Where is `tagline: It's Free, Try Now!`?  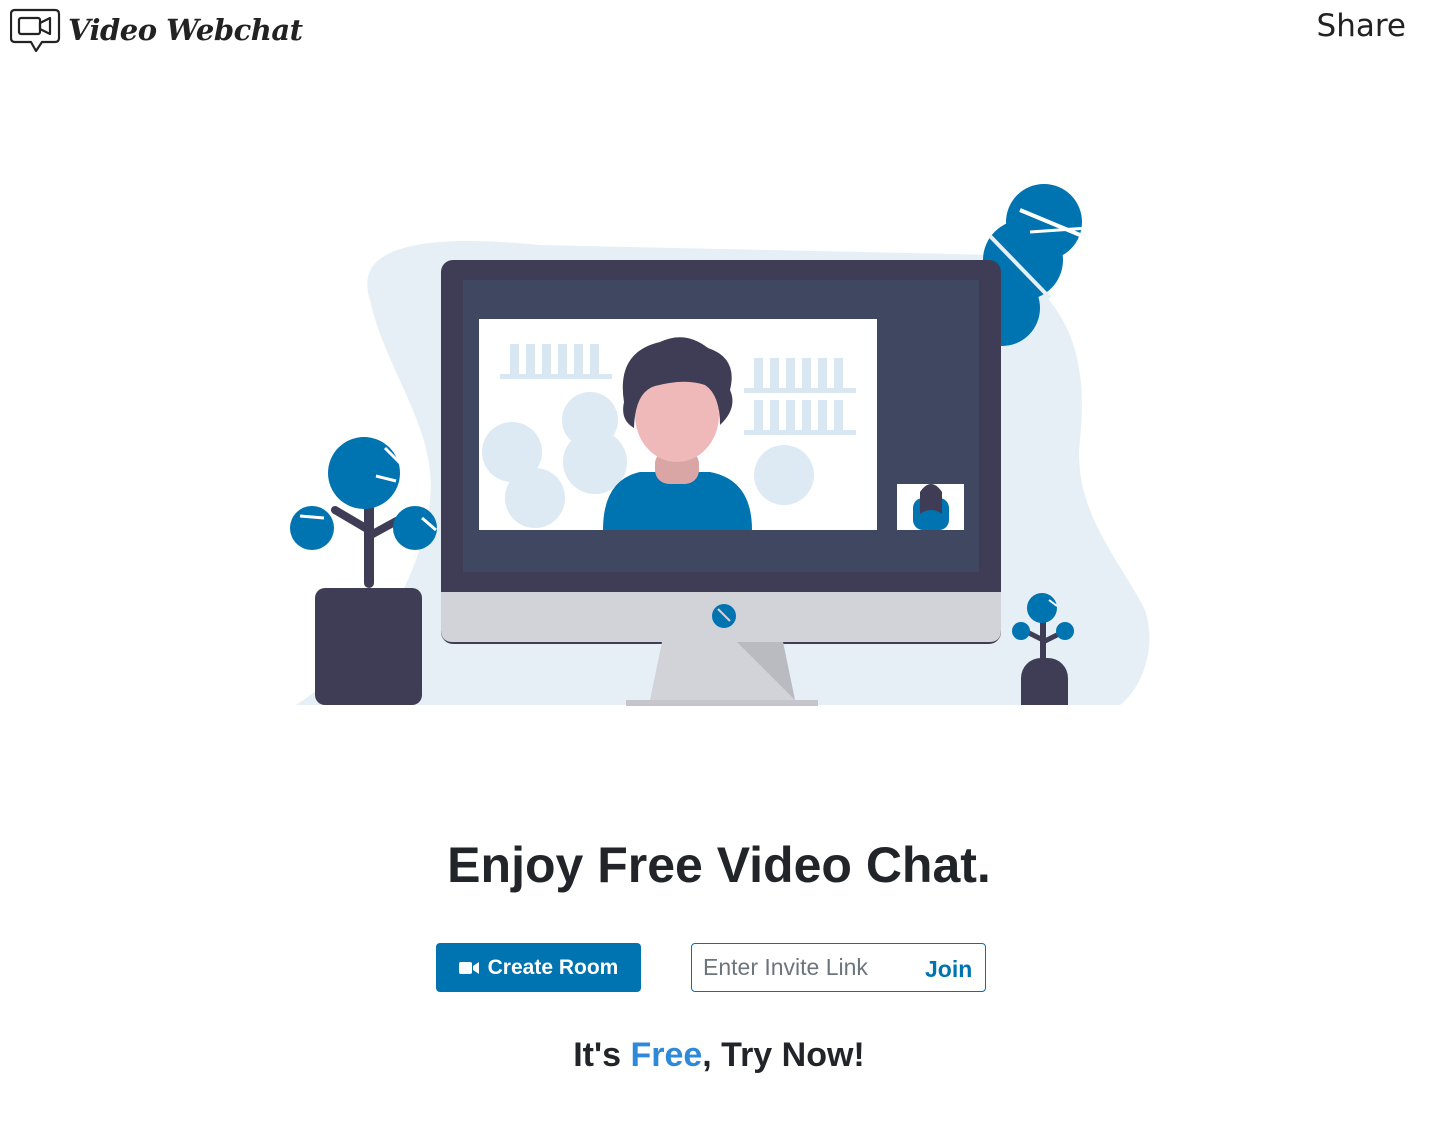 tagline: It's Free, Try Now! is located at coordinates (715, 1055).